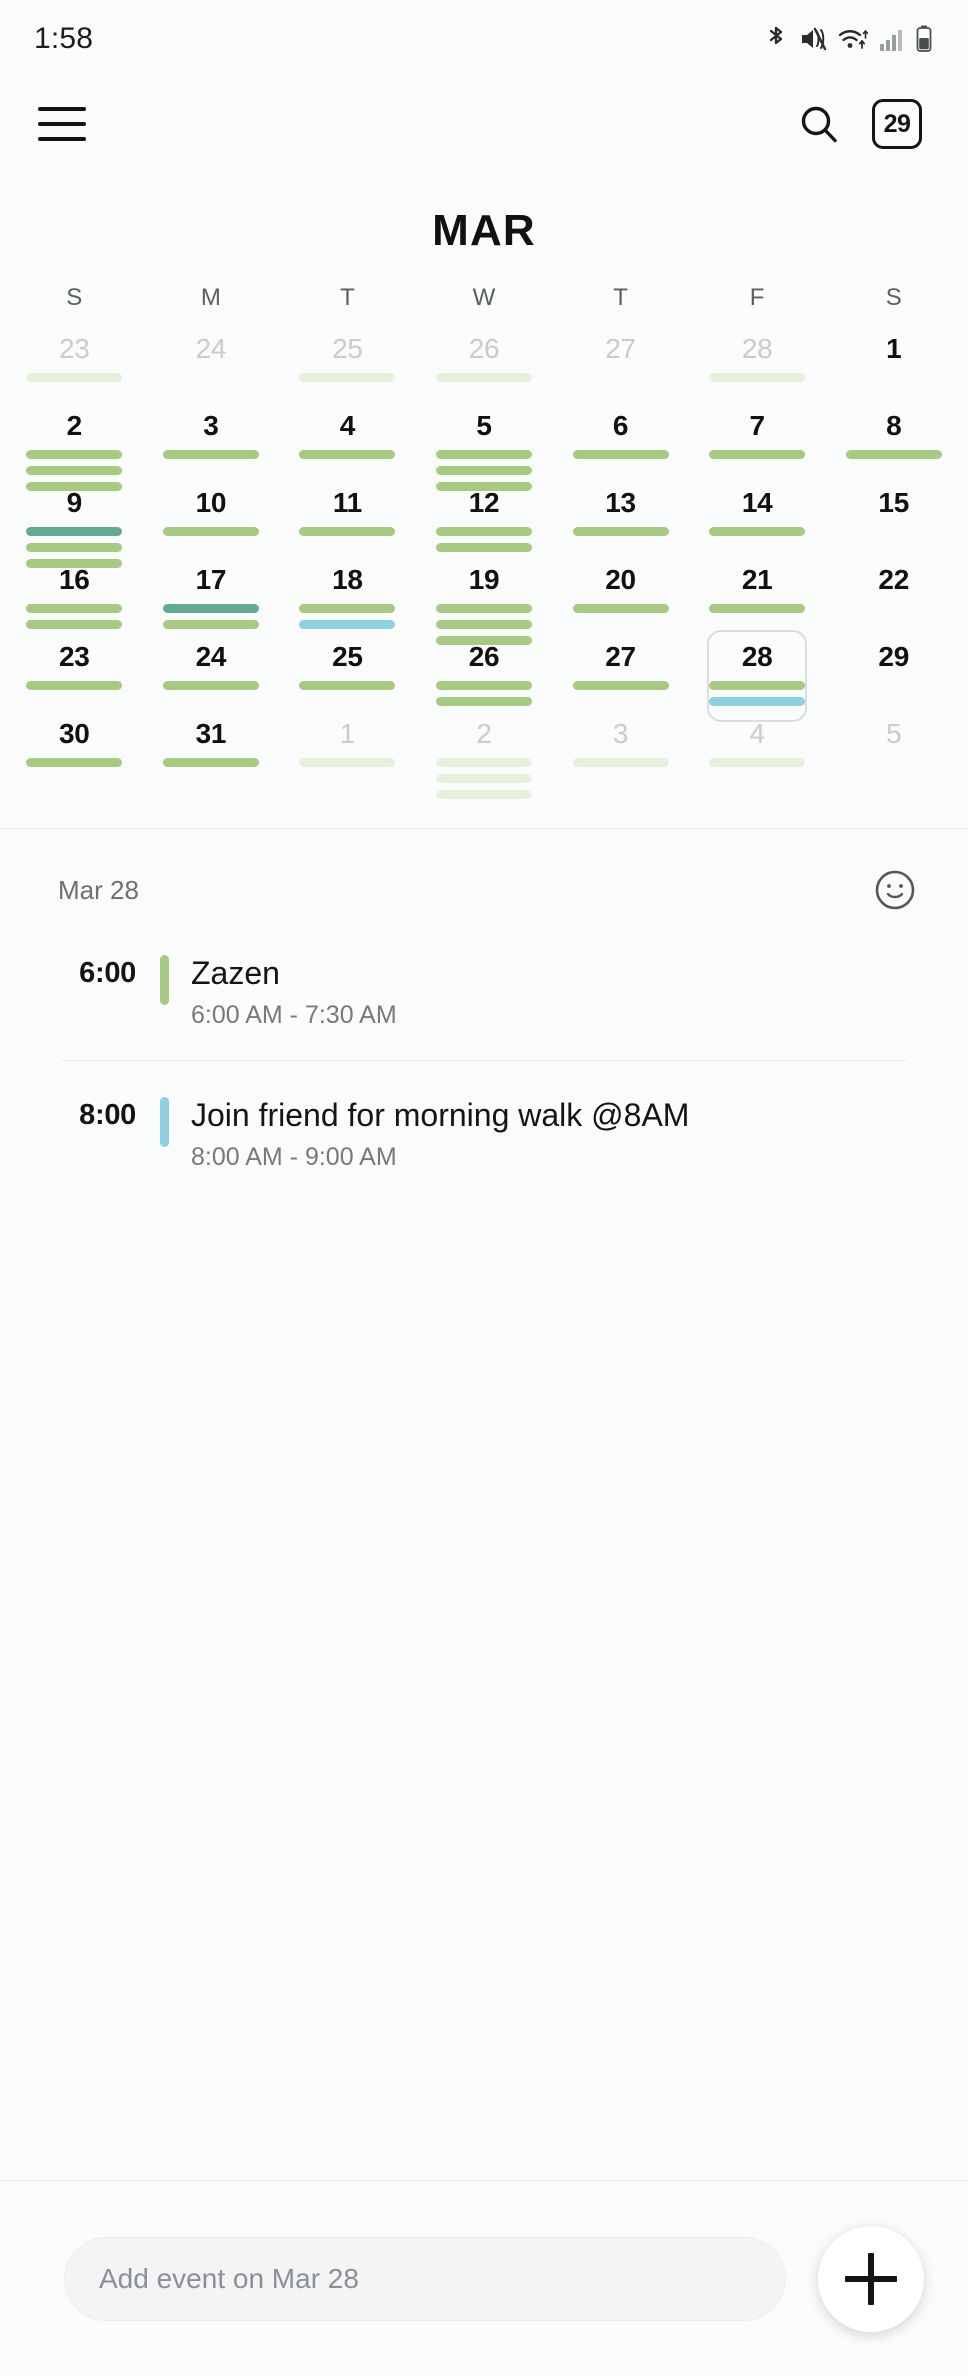  I want to click on calendar-week-row: 16 17 18 19 20 21 22, so click(484, 602).